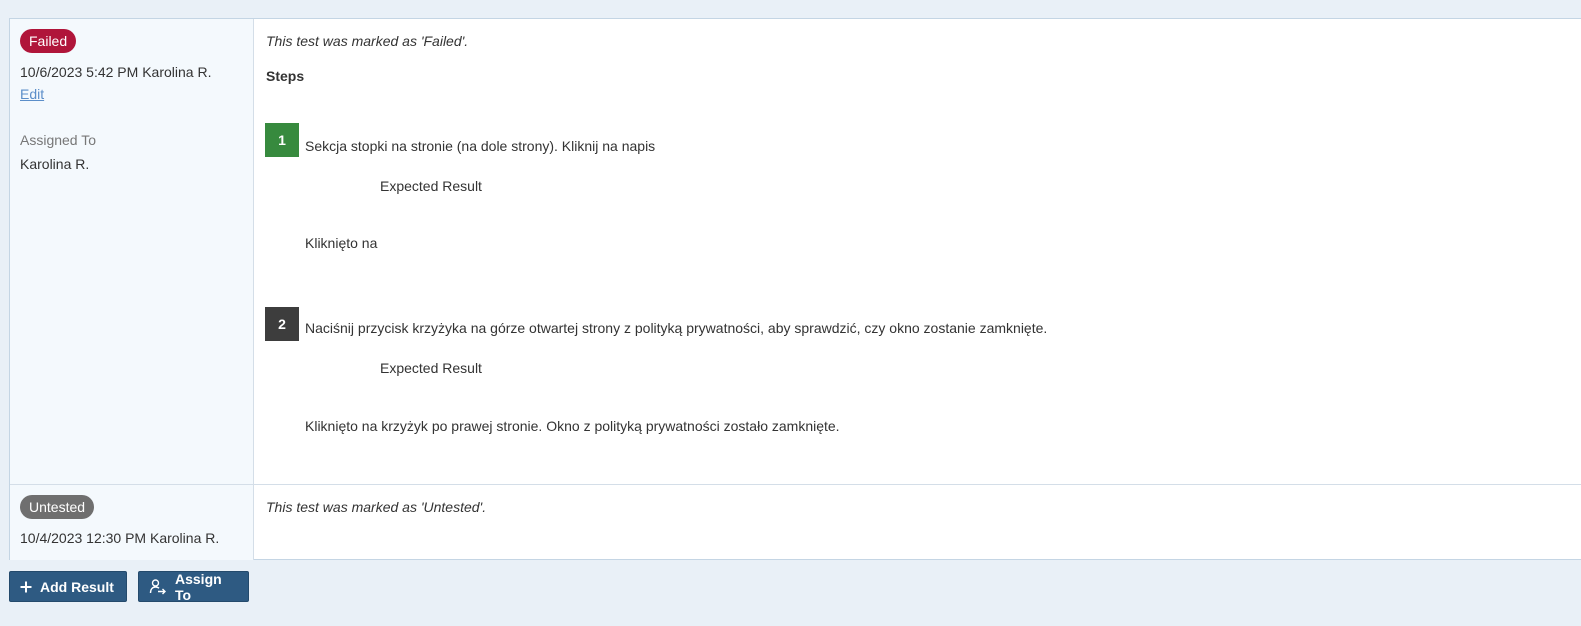 The image size is (1581, 626). Describe the element at coordinates (58, 140) in the screenshot. I see `assigned-to-label: Assigned To` at that location.